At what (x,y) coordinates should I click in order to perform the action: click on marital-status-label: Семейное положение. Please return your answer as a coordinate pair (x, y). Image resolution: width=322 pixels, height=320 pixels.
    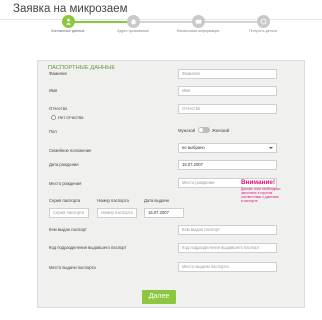
    Looking at the image, I should click on (70, 150).